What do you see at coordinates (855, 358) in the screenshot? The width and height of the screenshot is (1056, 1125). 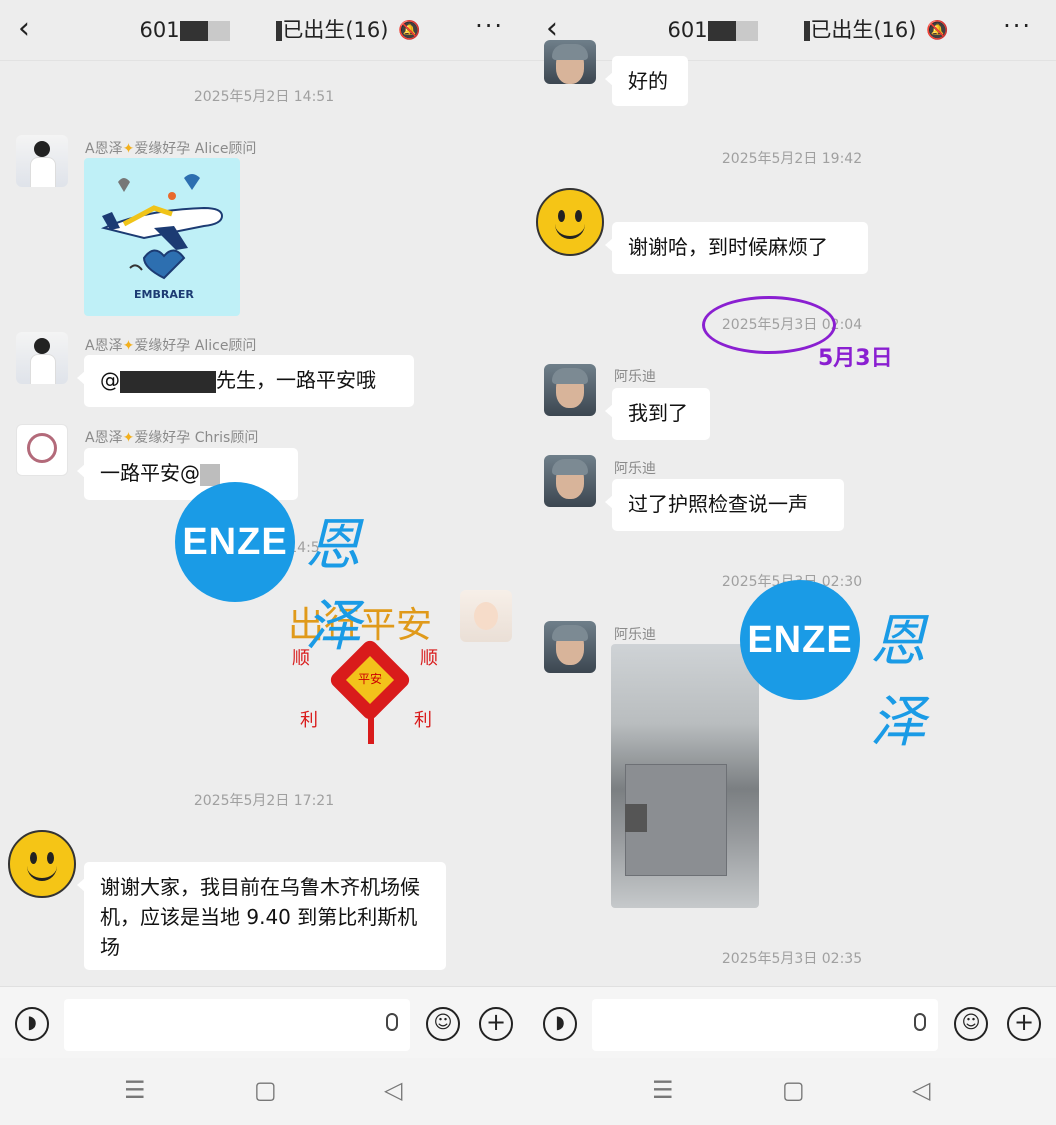 I see `date-annotation: 5月3日` at bounding box center [855, 358].